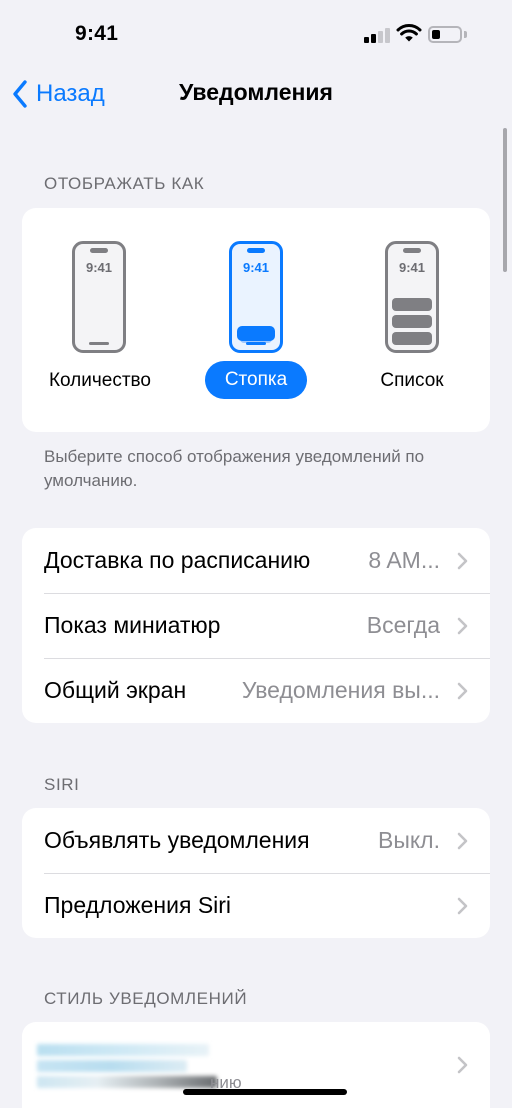 The height and width of the screenshot is (1108, 512). What do you see at coordinates (408, 840) in the screenshot?
I see `row-value: Выкл.` at bounding box center [408, 840].